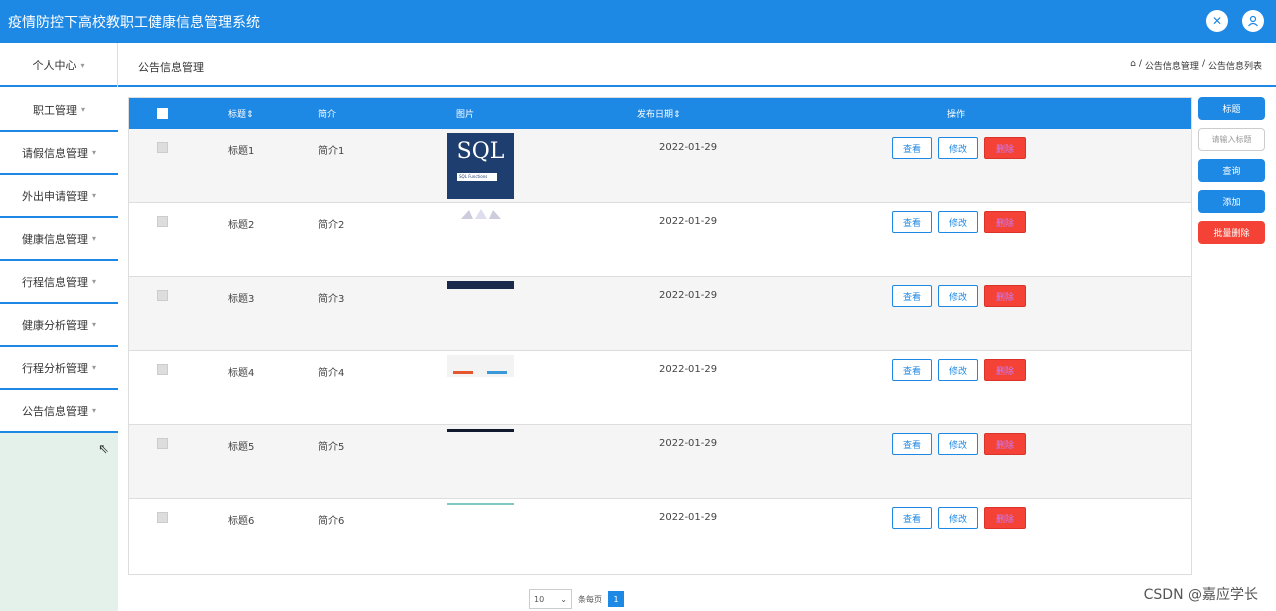 This screenshot has width=1276, height=611. What do you see at coordinates (241, 225) in the screenshot?
I see `cell-title: 标题2` at bounding box center [241, 225].